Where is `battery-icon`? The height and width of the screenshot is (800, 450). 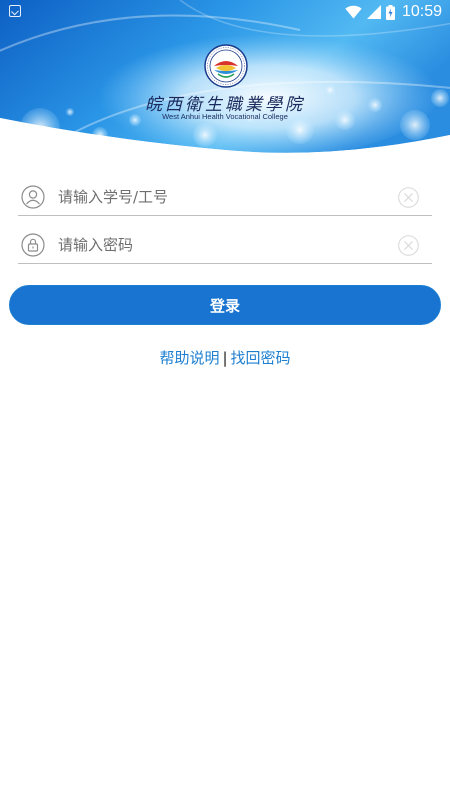
battery-icon is located at coordinates (390, 12).